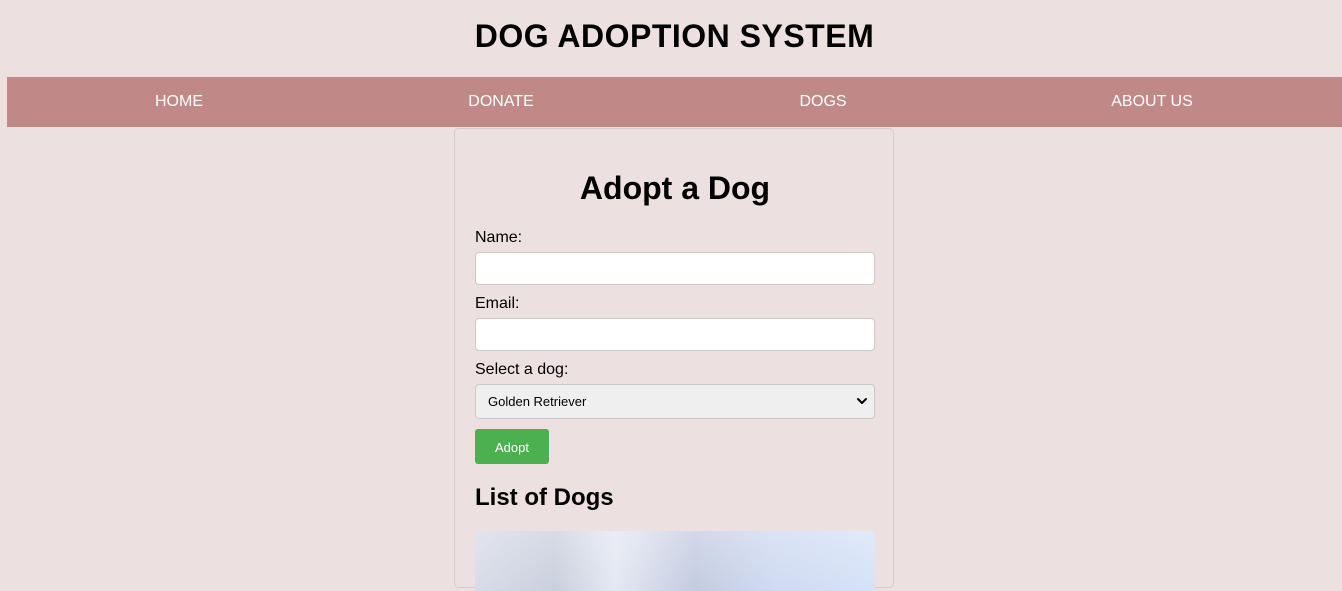 This screenshot has height=591, width=1342. Describe the element at coordinates (862, 401) in the screenshot. I see `chevron-down-icon` at that location.